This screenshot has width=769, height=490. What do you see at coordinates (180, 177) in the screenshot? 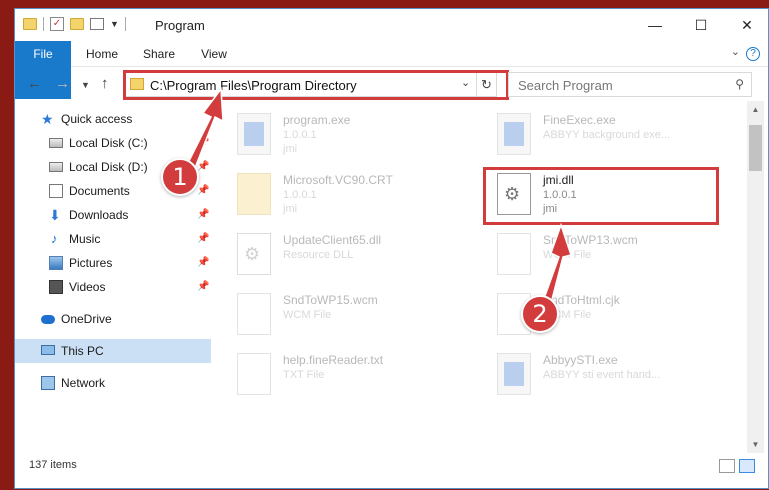
I see `callout-1-badge: 1` at bounding box center [180, 177].